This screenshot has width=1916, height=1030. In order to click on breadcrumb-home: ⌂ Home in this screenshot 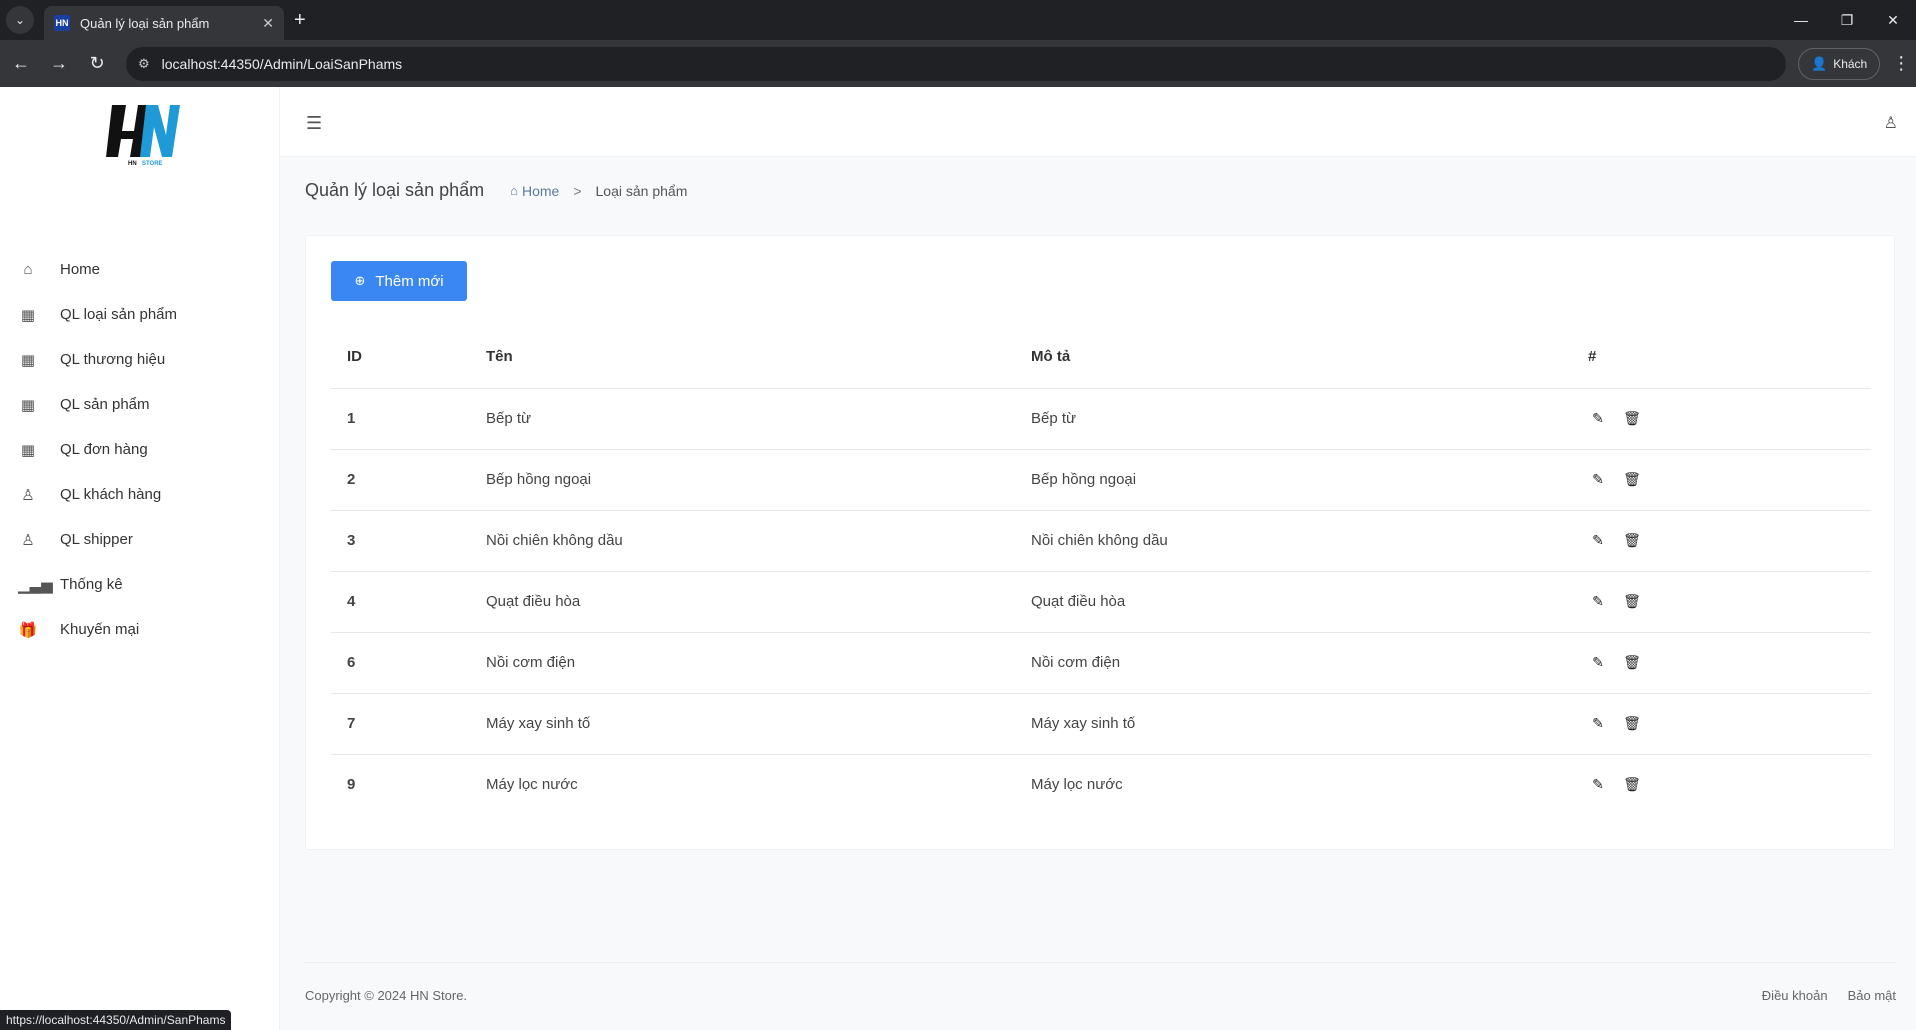, I will do `click(534, 191)`.